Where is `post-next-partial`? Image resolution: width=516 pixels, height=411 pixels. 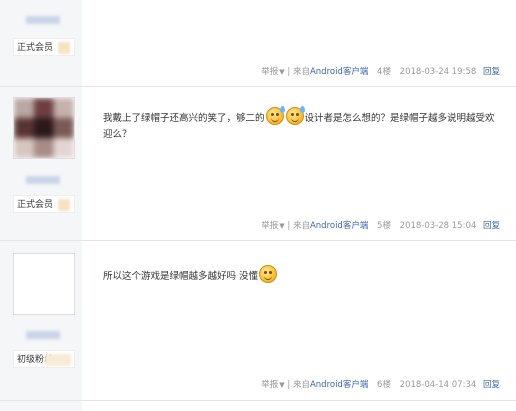
post-next-partial is located at coordinates (258, 406).